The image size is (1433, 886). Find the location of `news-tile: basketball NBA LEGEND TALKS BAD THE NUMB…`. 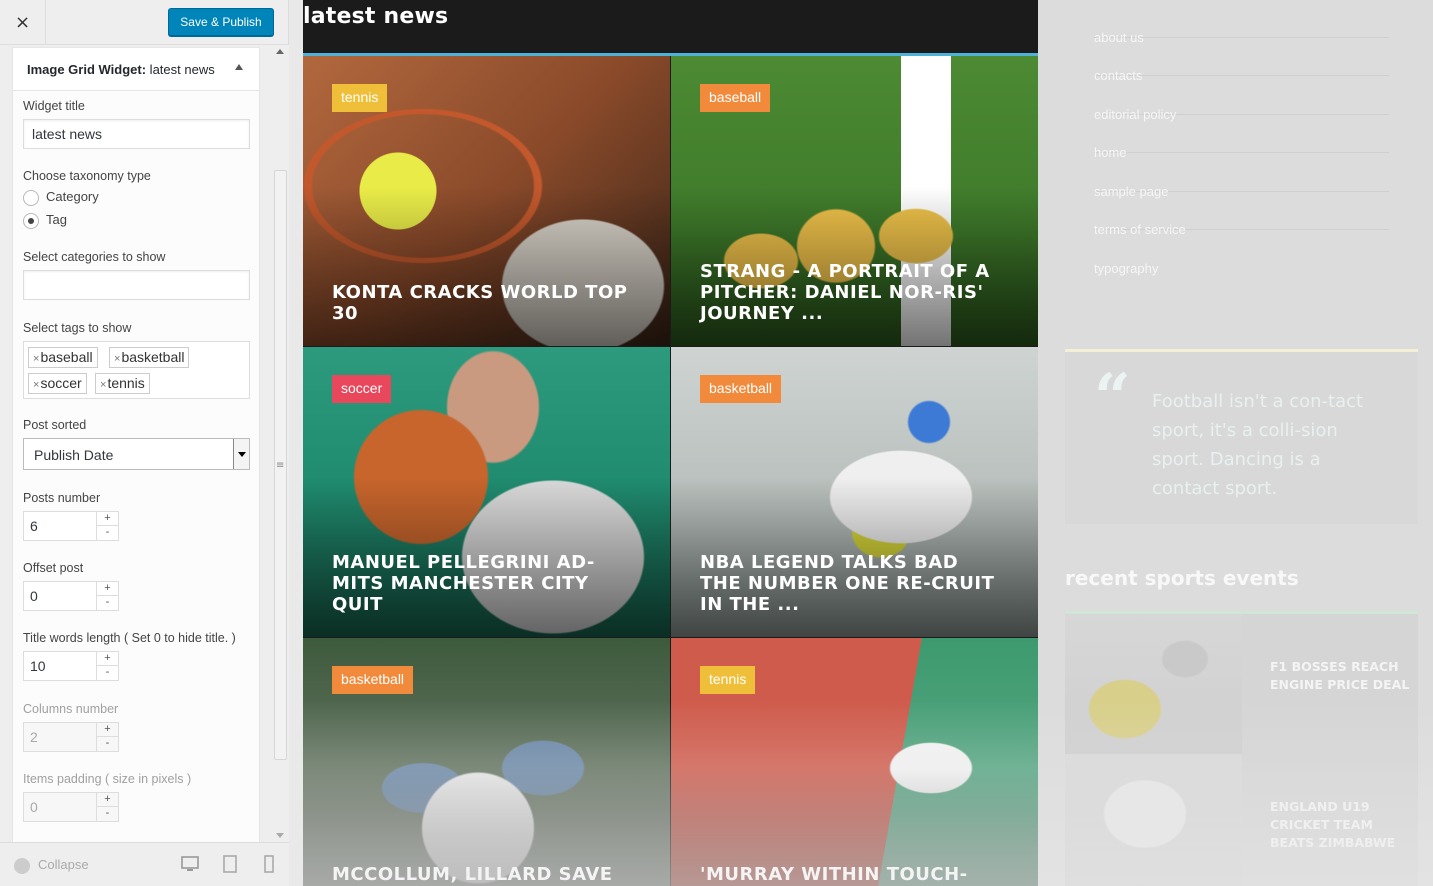

news-tile: basketball NBA LEGEND TALKS BAD THE NUMB… is located at coordinates (854, 492).